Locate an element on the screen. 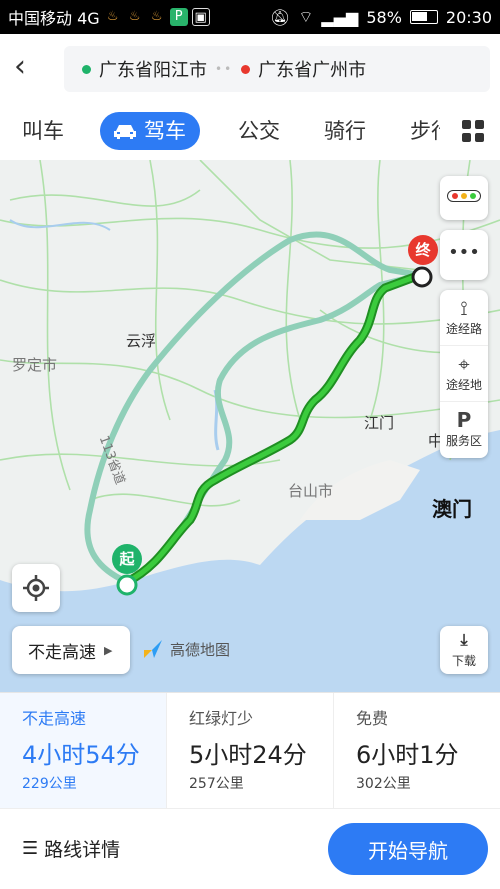 The width and height of the screenshot is (500, 889). tab-drive-label: 驾车 is located at coordinates (165, 131).